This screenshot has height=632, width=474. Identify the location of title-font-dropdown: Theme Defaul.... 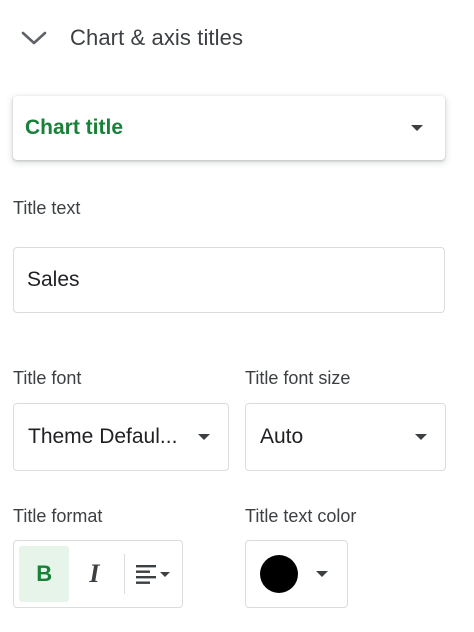
(121, 437).